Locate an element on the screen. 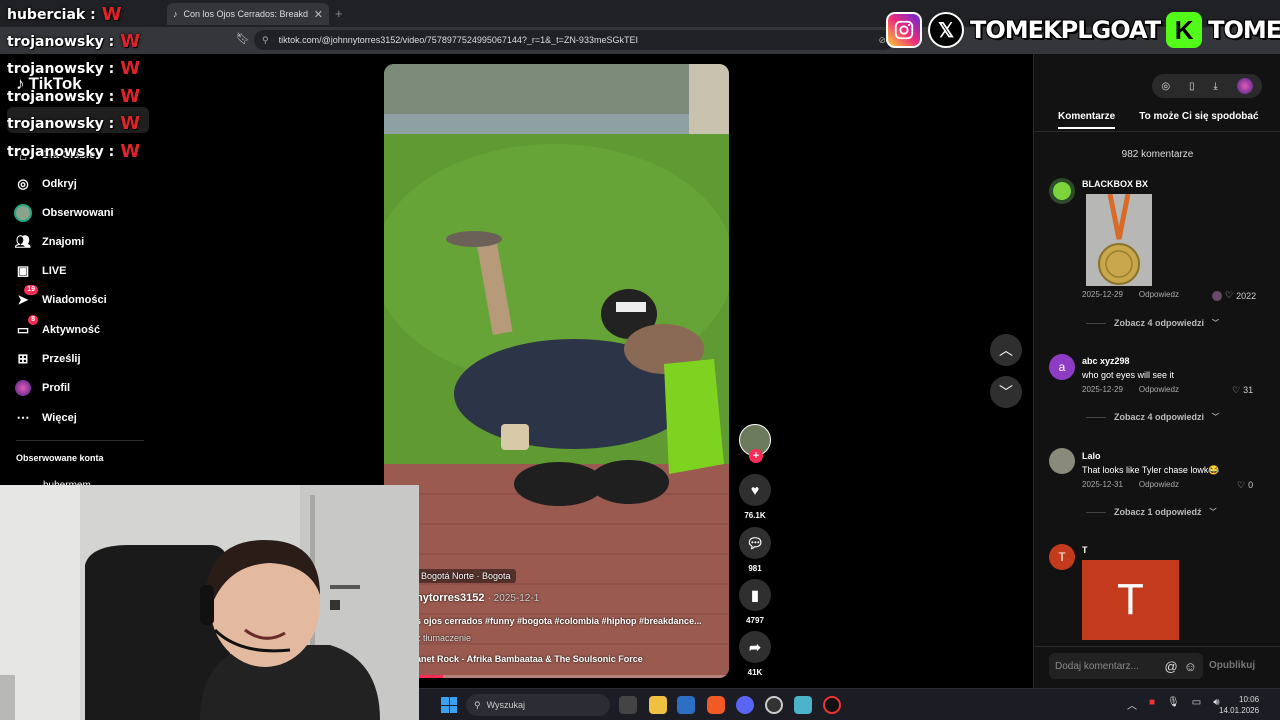 This screenshot has height=720, width=1280. publish-button: Opublikuj is located at coordinates (1232, 665).